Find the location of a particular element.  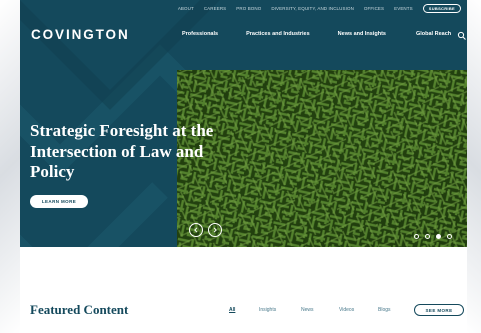

utility-link-careers: CAREERS is located at coordinates (215, 8).